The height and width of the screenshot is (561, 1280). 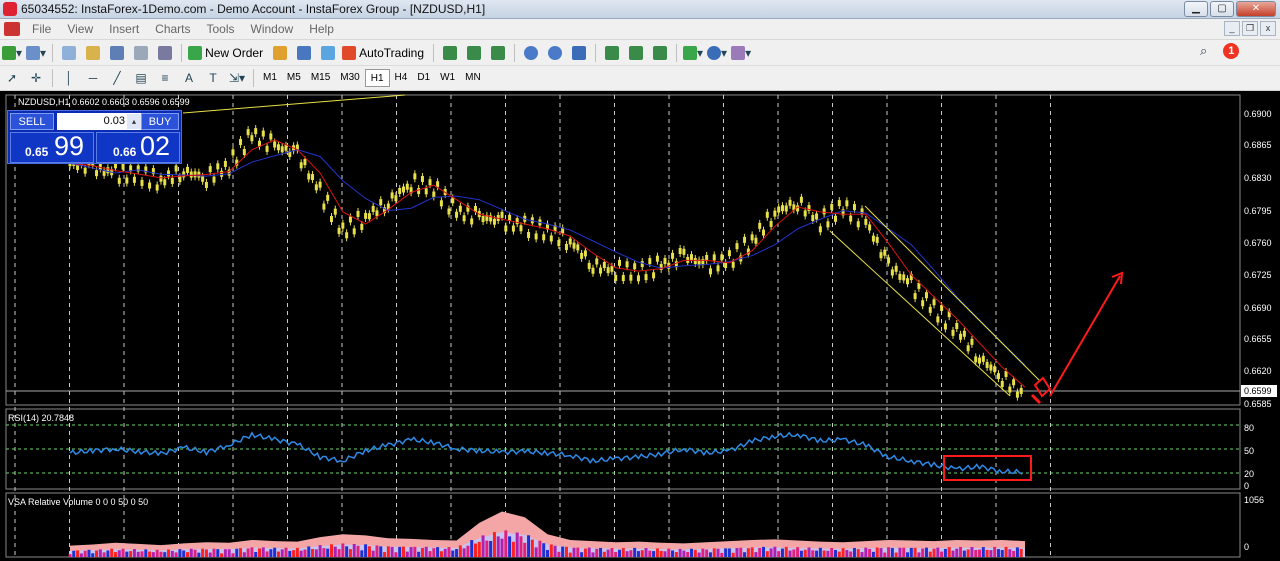 What do you see at coordinates (349, 78) in the screenshot?
I see `tf-m30: M30` at bounding box center [349, 78].